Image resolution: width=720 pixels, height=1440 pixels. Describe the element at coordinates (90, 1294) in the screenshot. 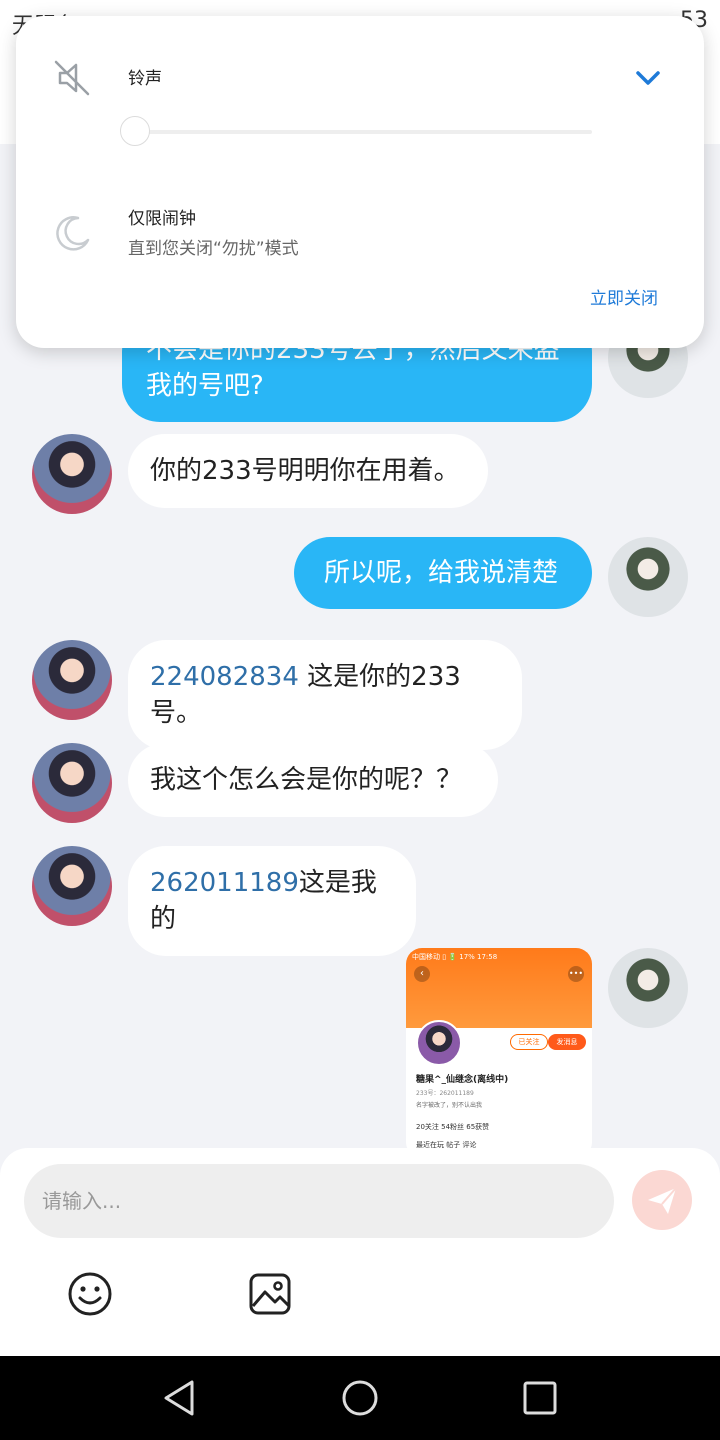

I see `smile-icon` at that location.